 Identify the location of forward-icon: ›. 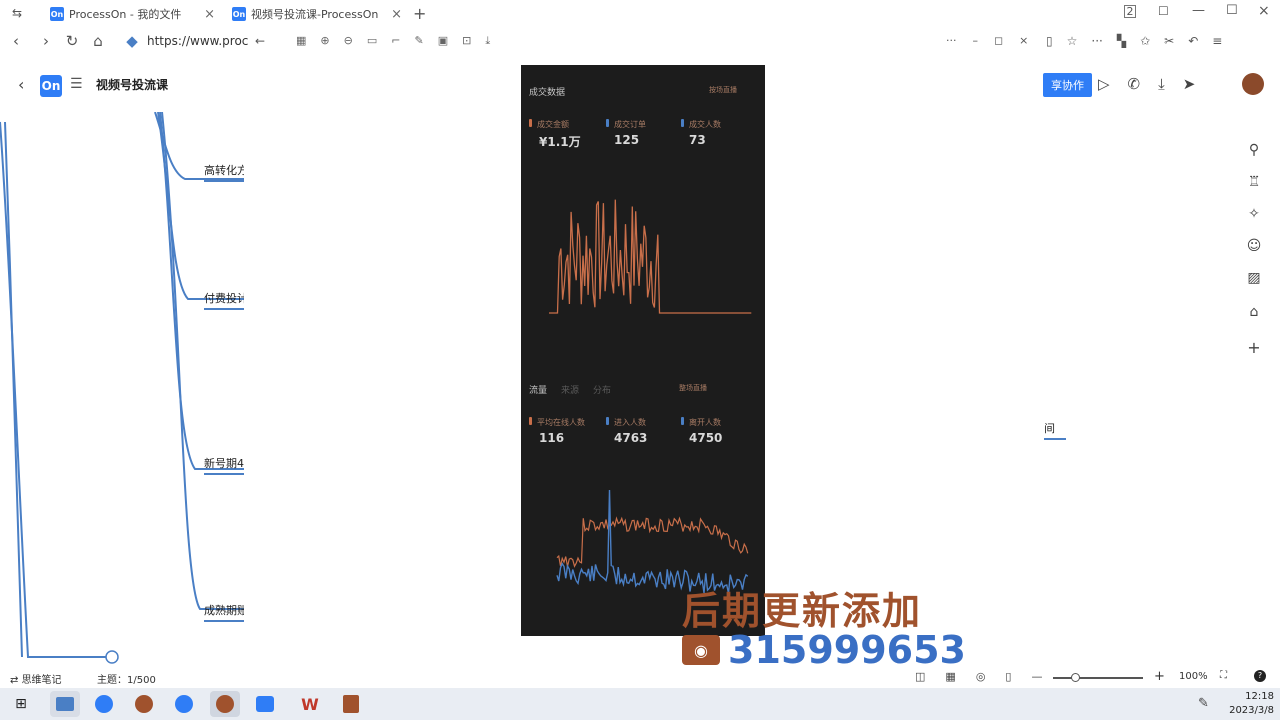
(46, 41).